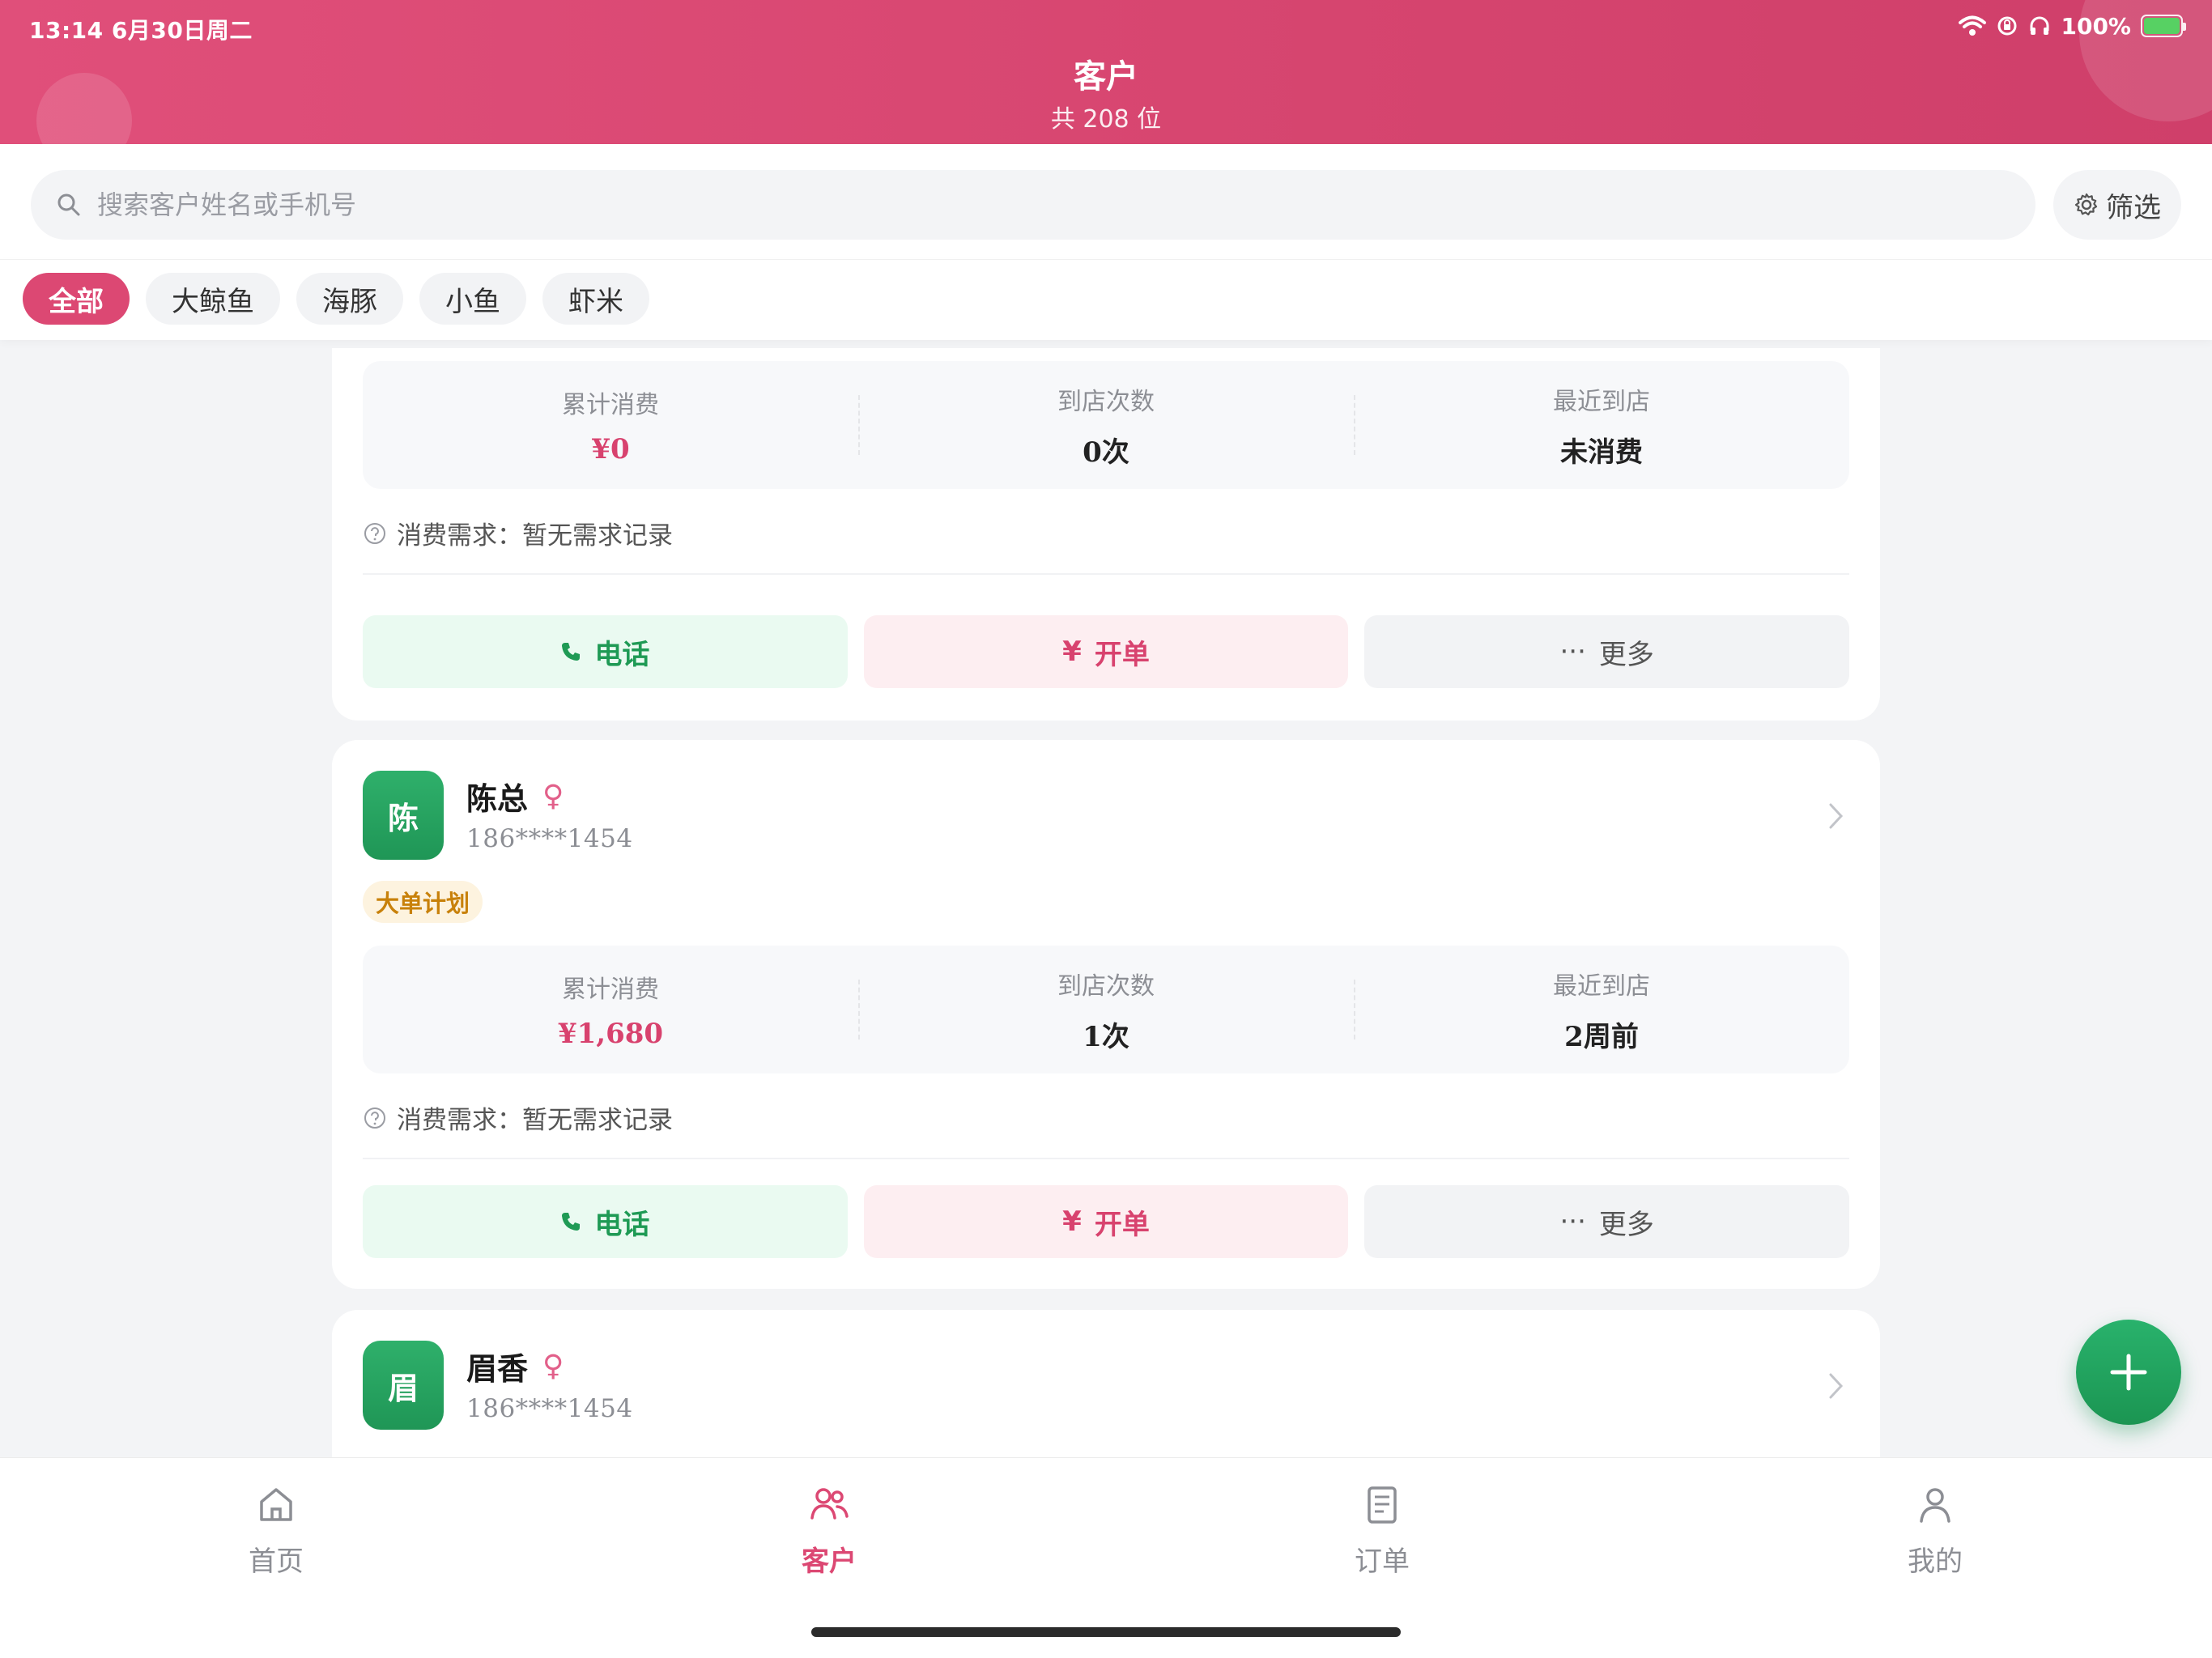 This screenshot has height=1658, width=2212. I want to click on customers-icon, so click(829, 1504).